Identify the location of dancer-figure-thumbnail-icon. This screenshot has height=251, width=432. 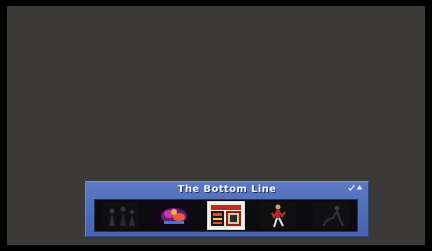
(278, 215).